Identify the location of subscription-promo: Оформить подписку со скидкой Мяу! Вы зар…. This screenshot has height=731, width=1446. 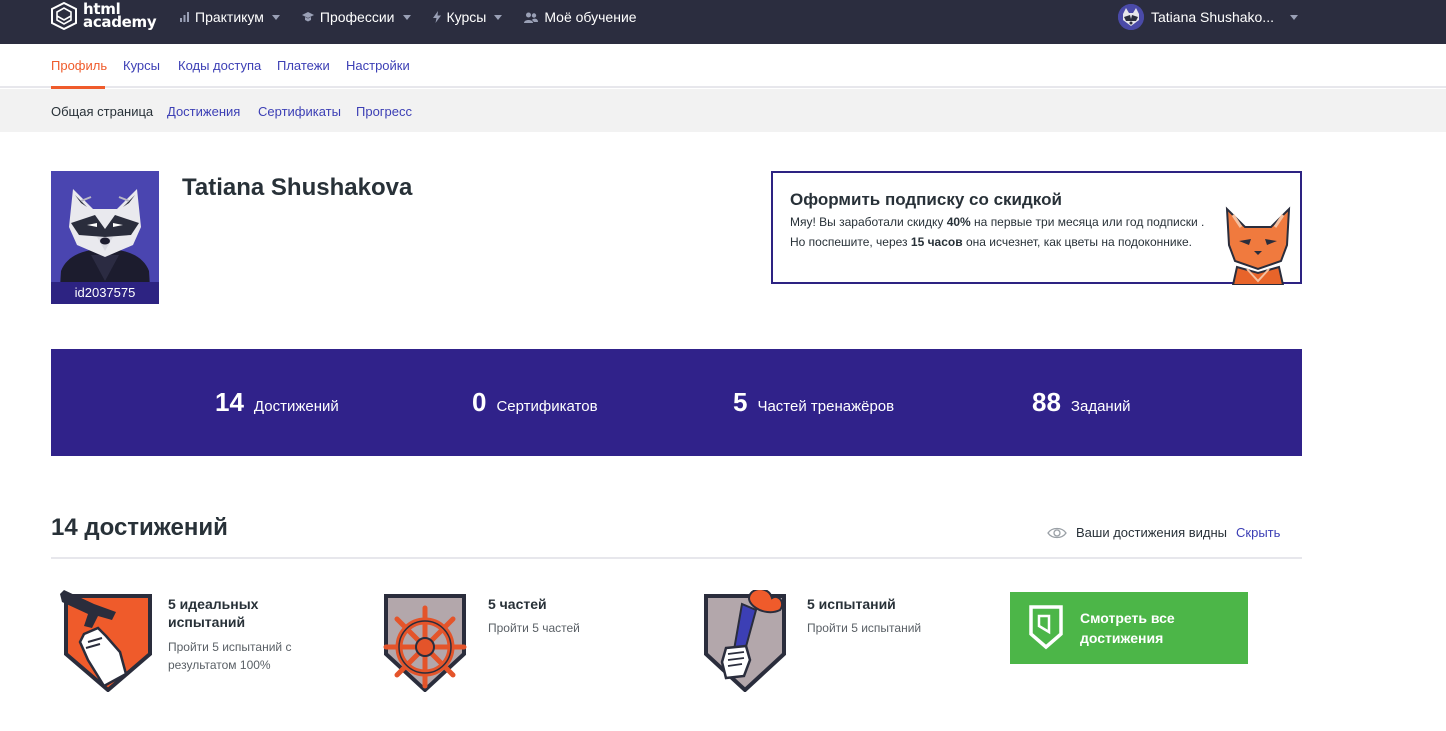
(1036, 228).